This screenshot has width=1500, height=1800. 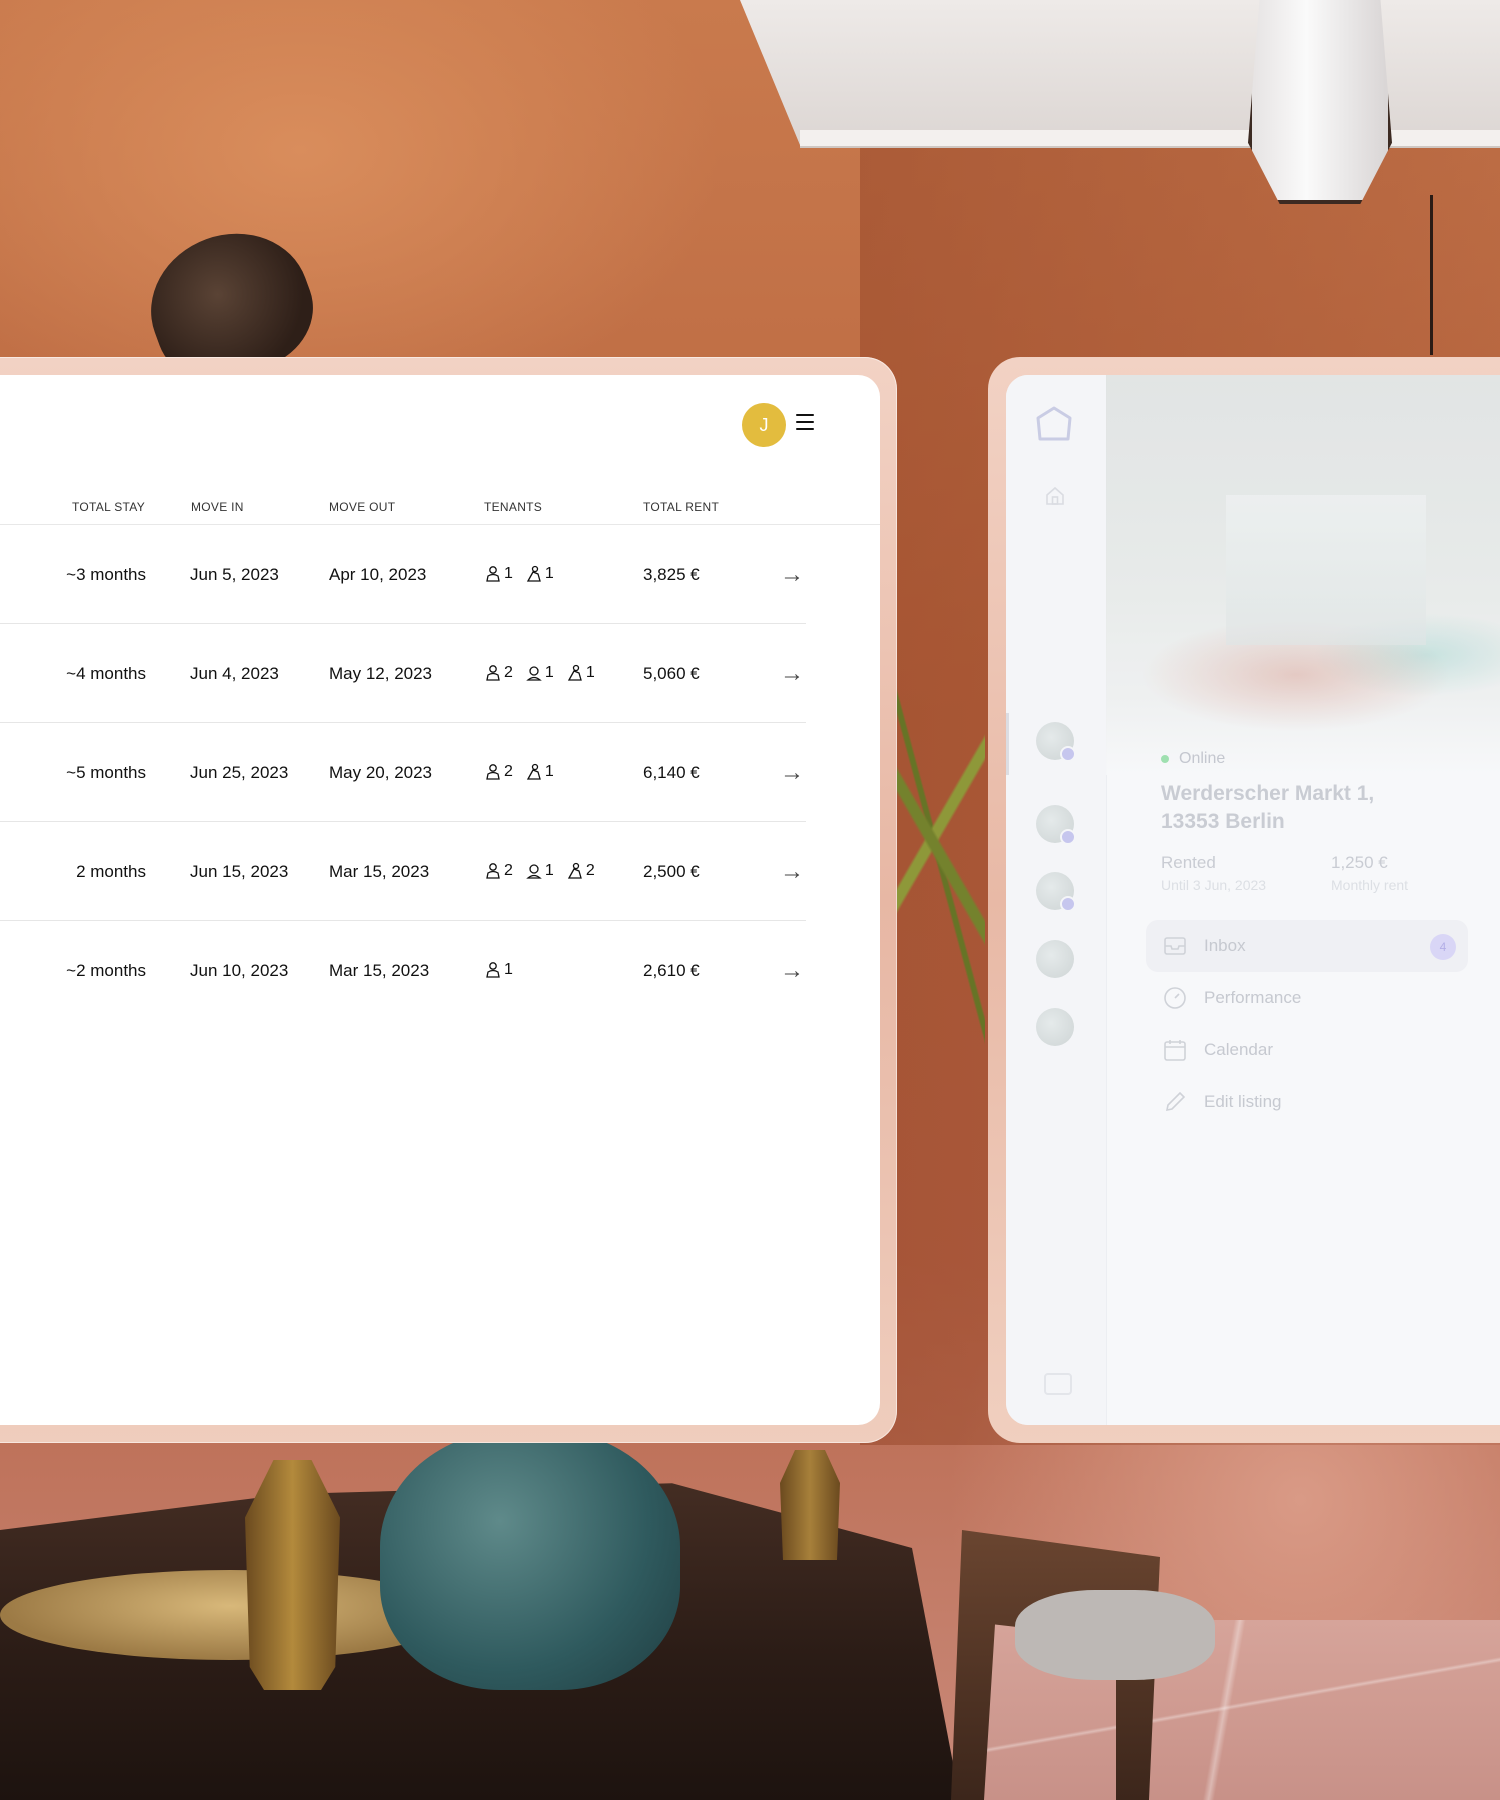 I want to click on nav-item-performance: Performance, so click(x=1307, y=998).